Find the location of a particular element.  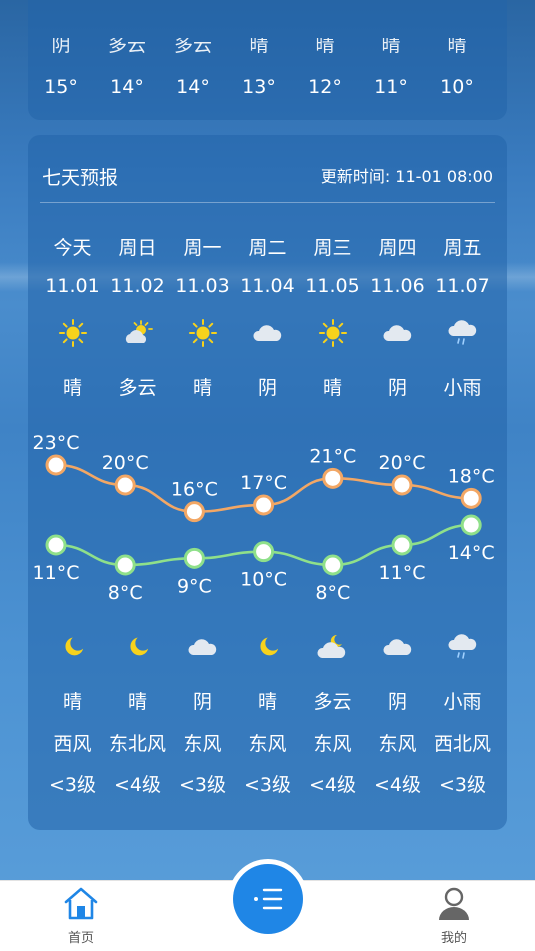

day-condition: 多云 is located at coordinates (137, 388).